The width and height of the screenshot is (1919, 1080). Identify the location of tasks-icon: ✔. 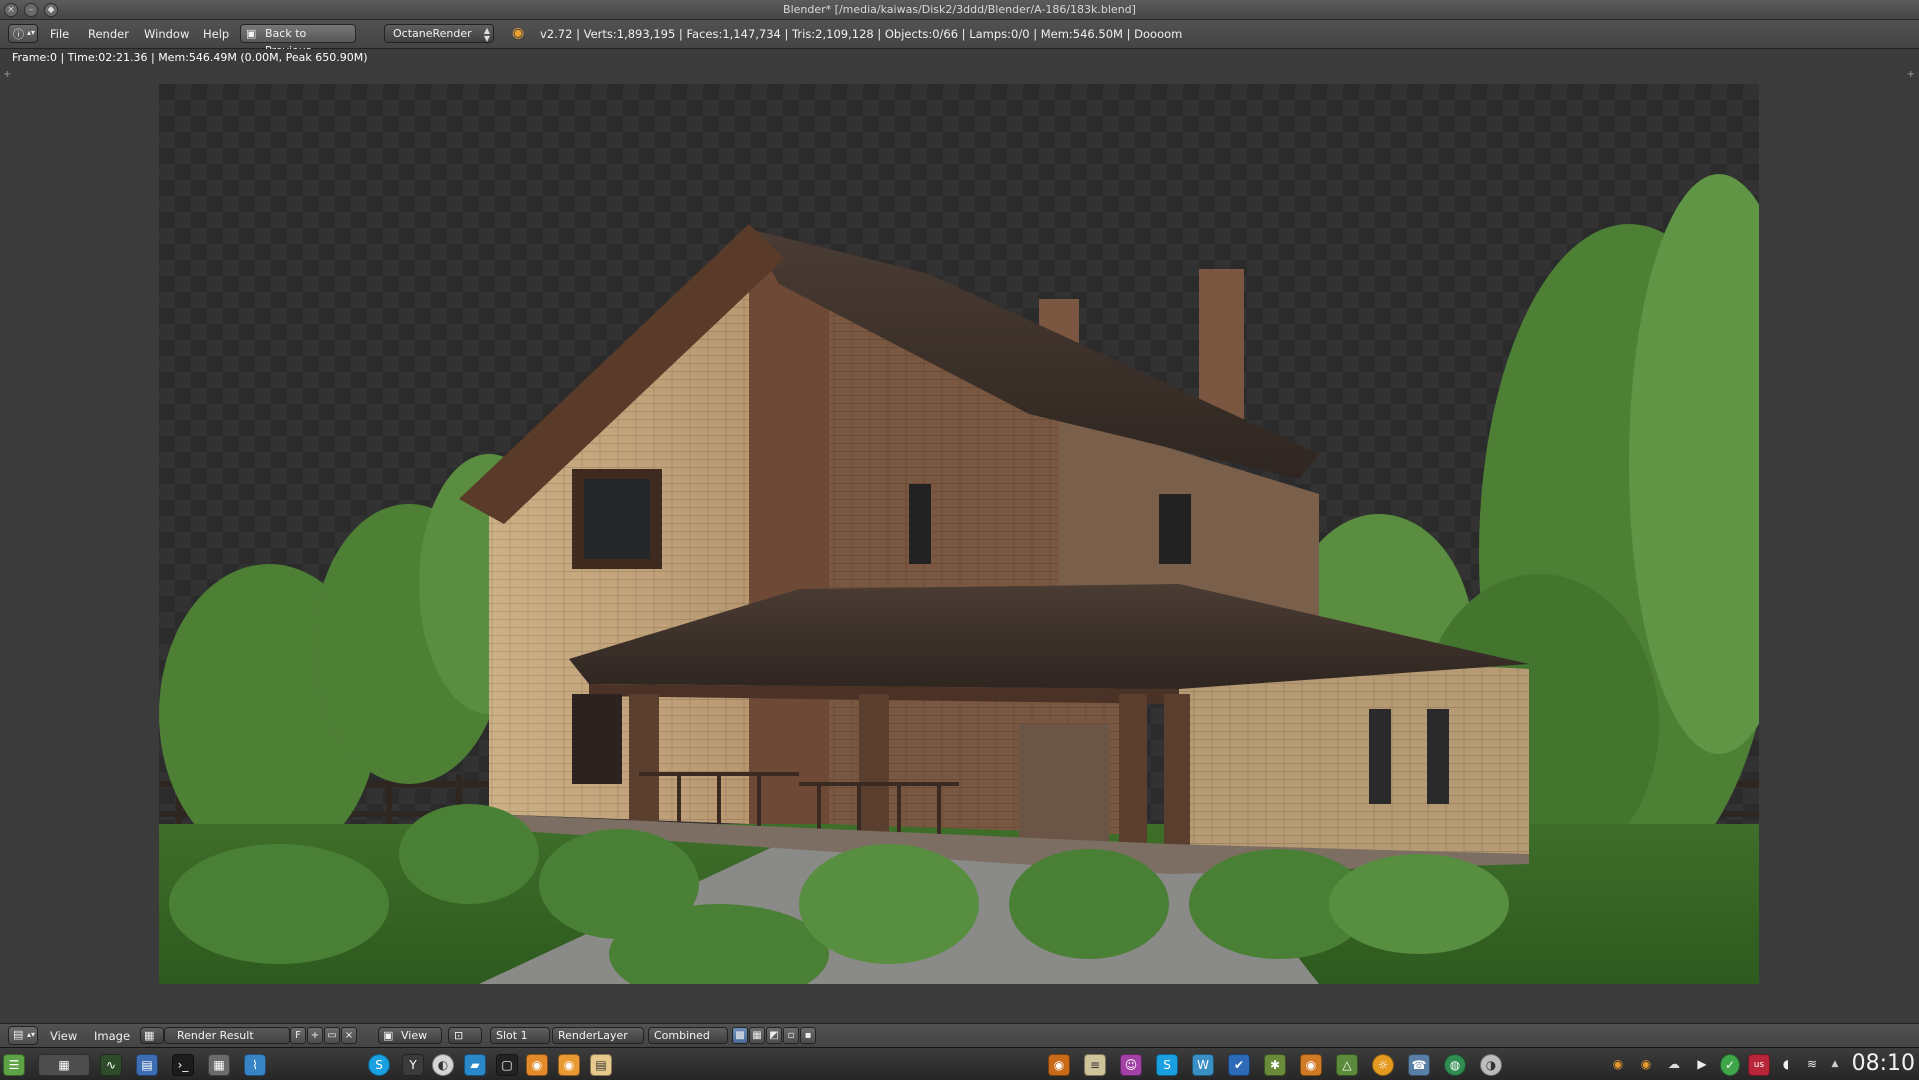
(1239, 1065).